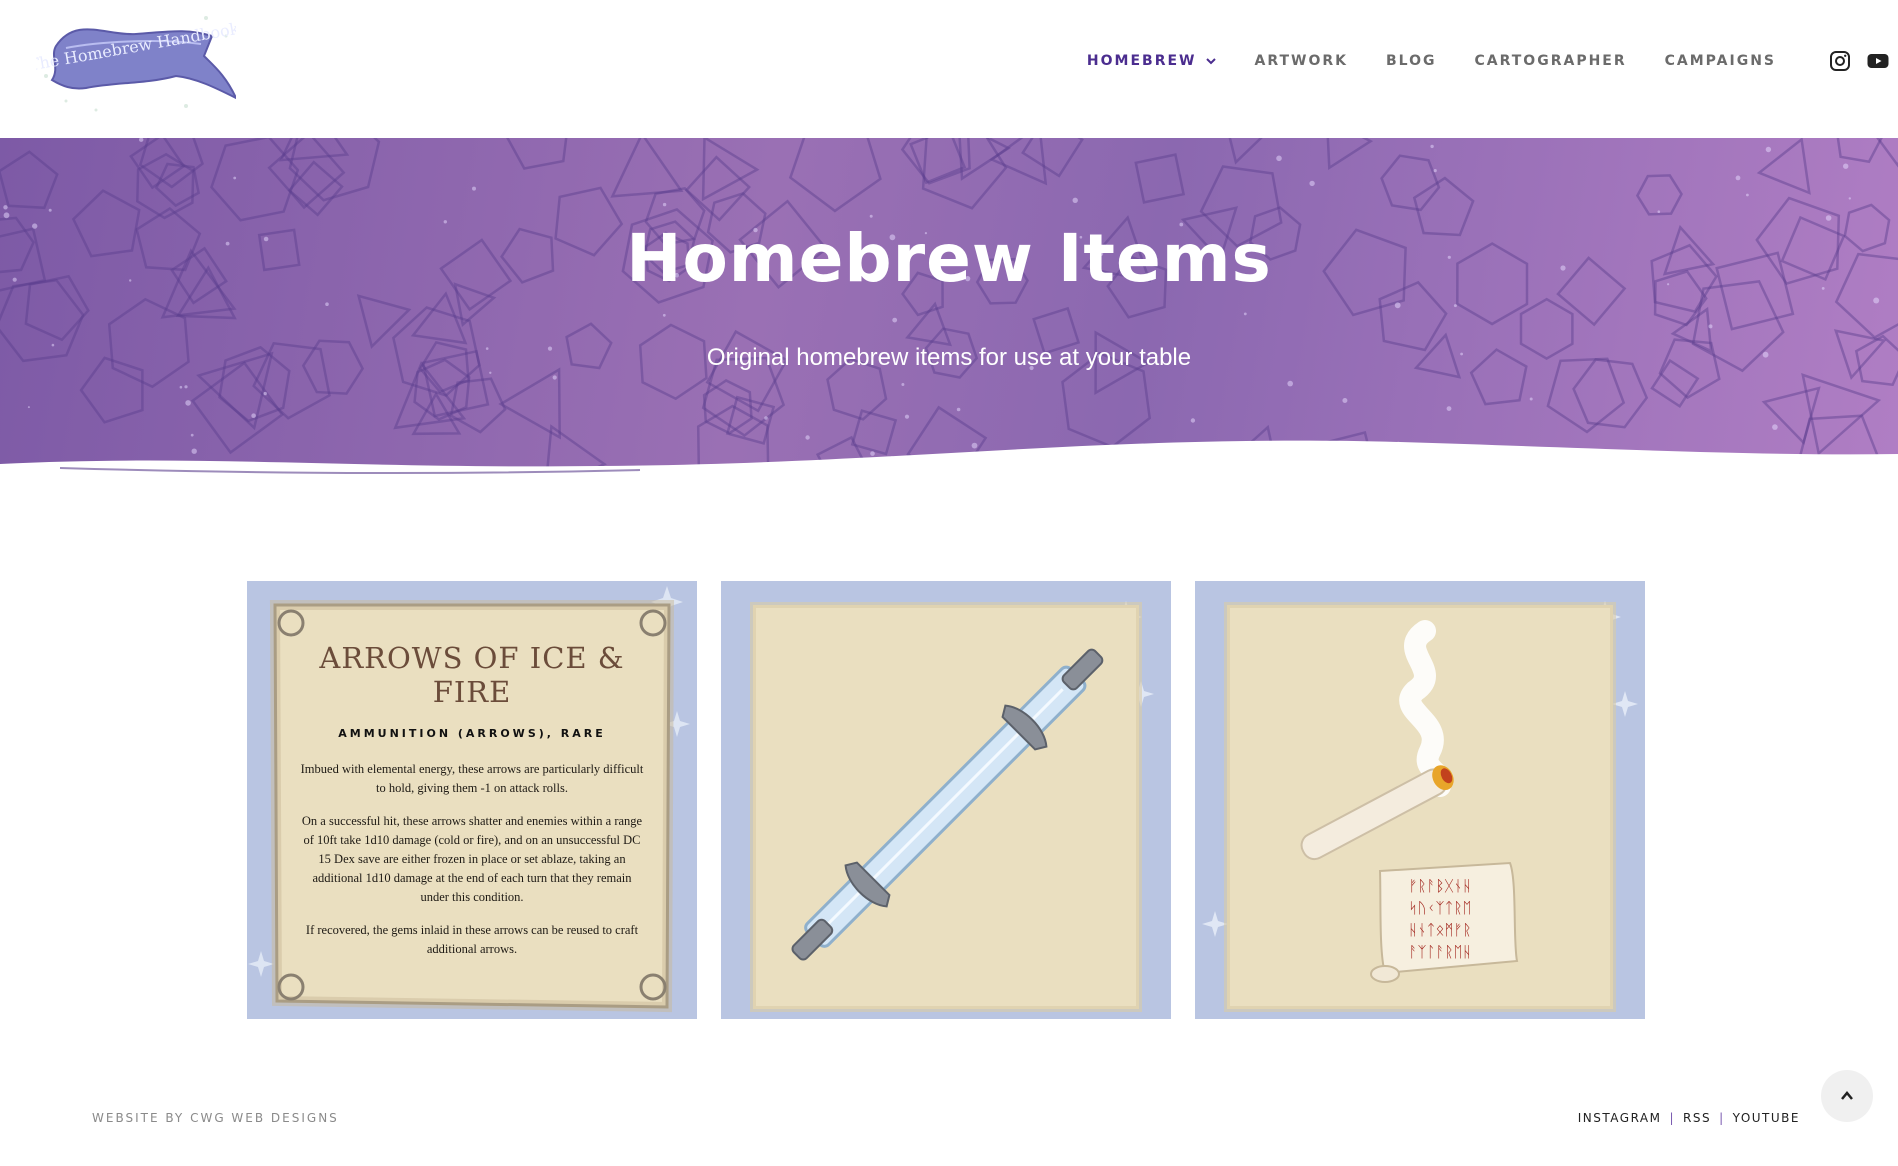  Describe the element at coordinates (215, 1118) in the screenshot. I see `footer-credit: WEBSITE BY CWG WEB DESIGNS` at that location.